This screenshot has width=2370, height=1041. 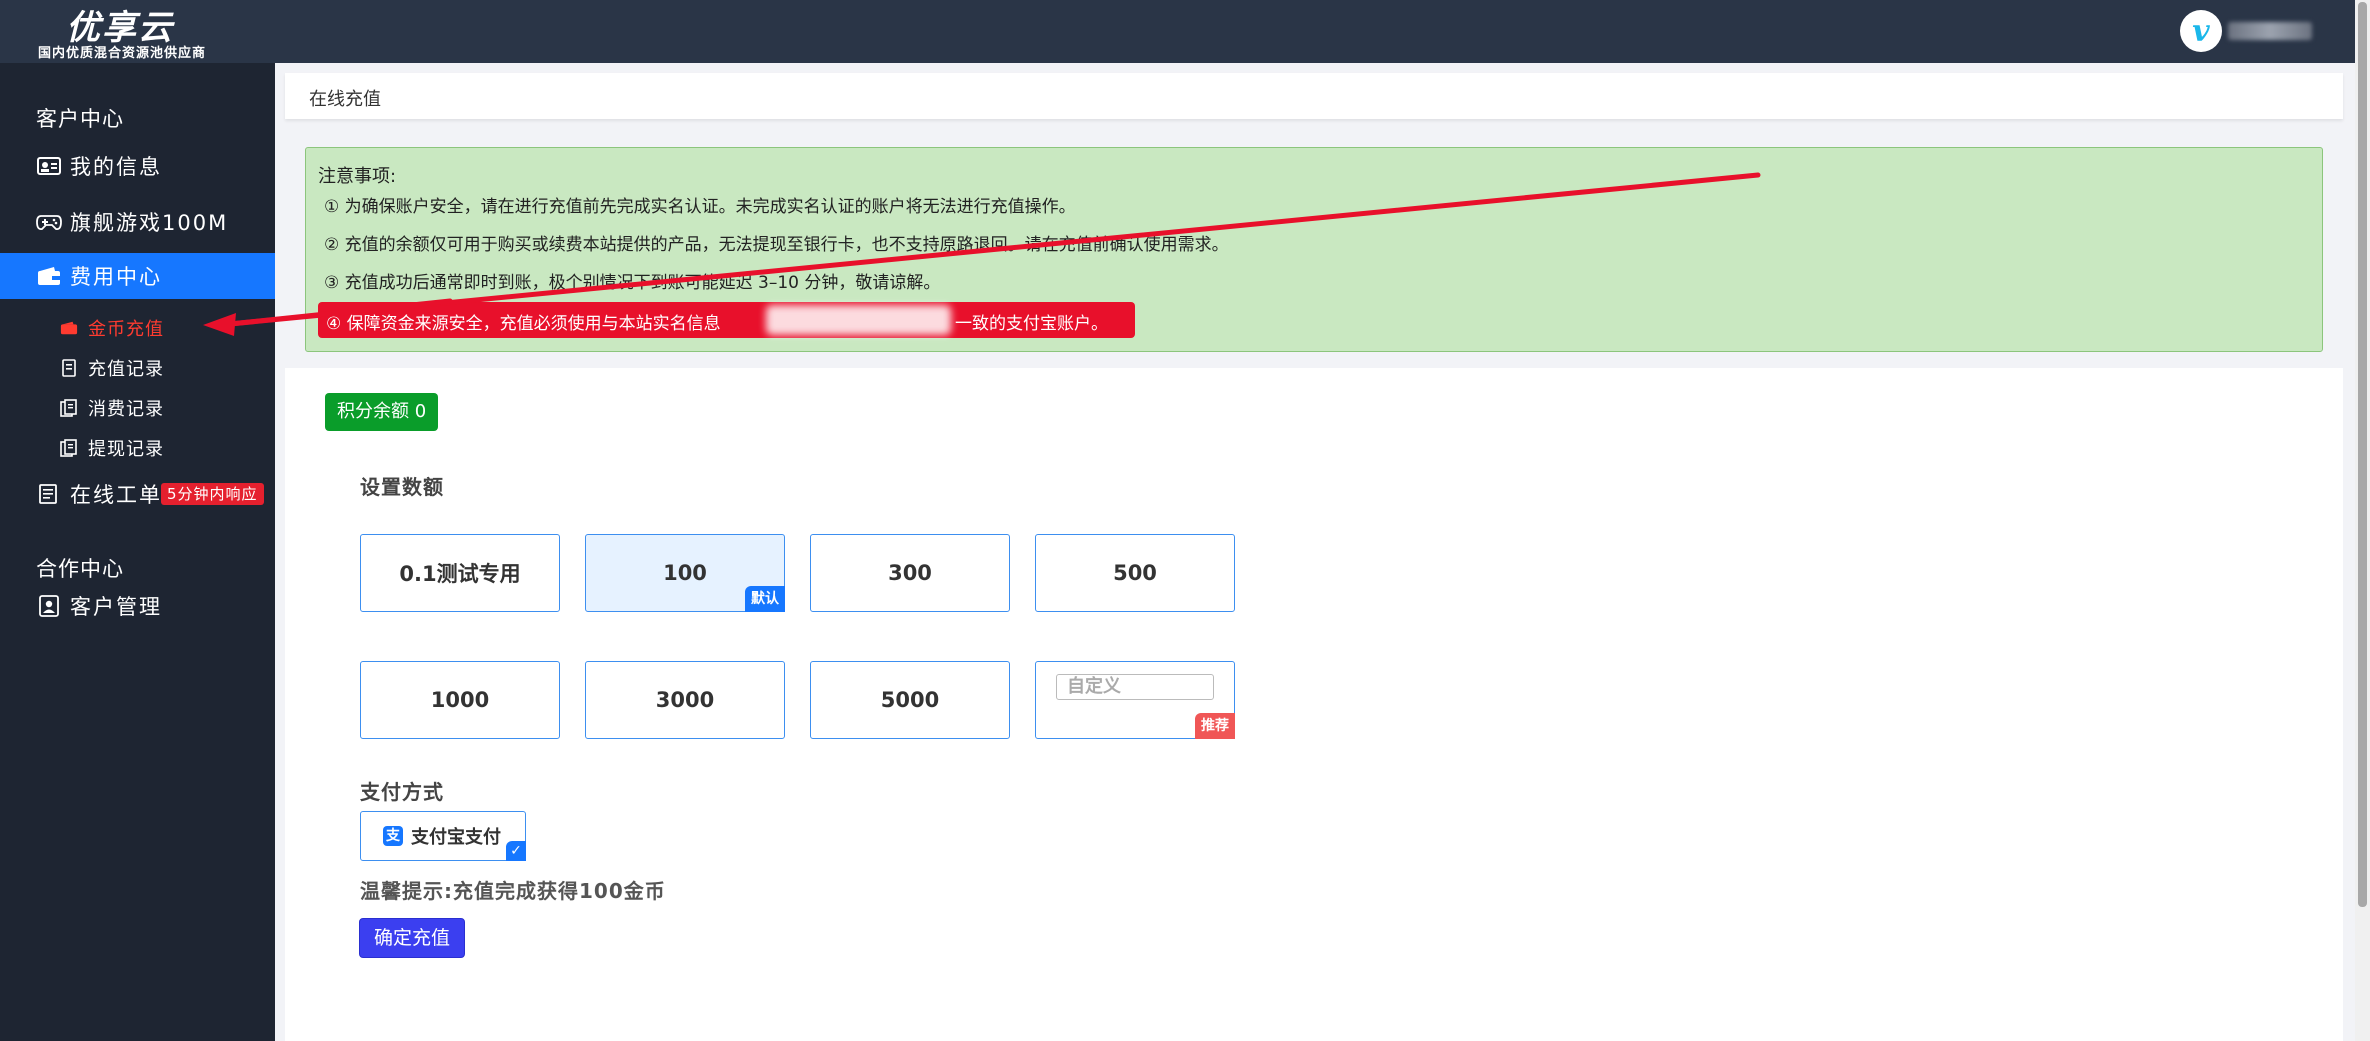 I want to click on amount-option-0-1: 0.1测试专用, so click(x=460, y=573).